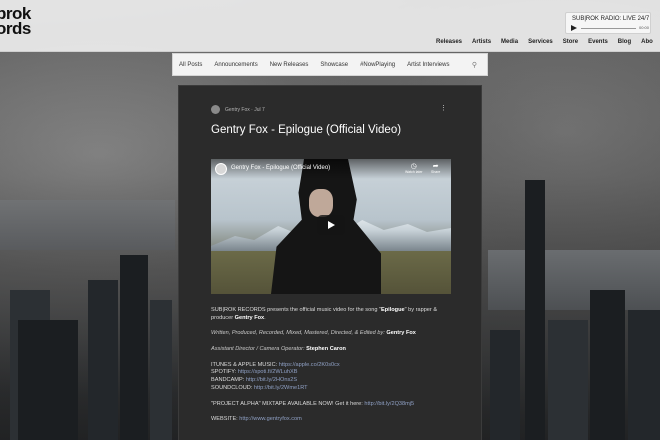 This screenshot has height=440, width=660. I want to click on channel-avatar, so click(221, 169).